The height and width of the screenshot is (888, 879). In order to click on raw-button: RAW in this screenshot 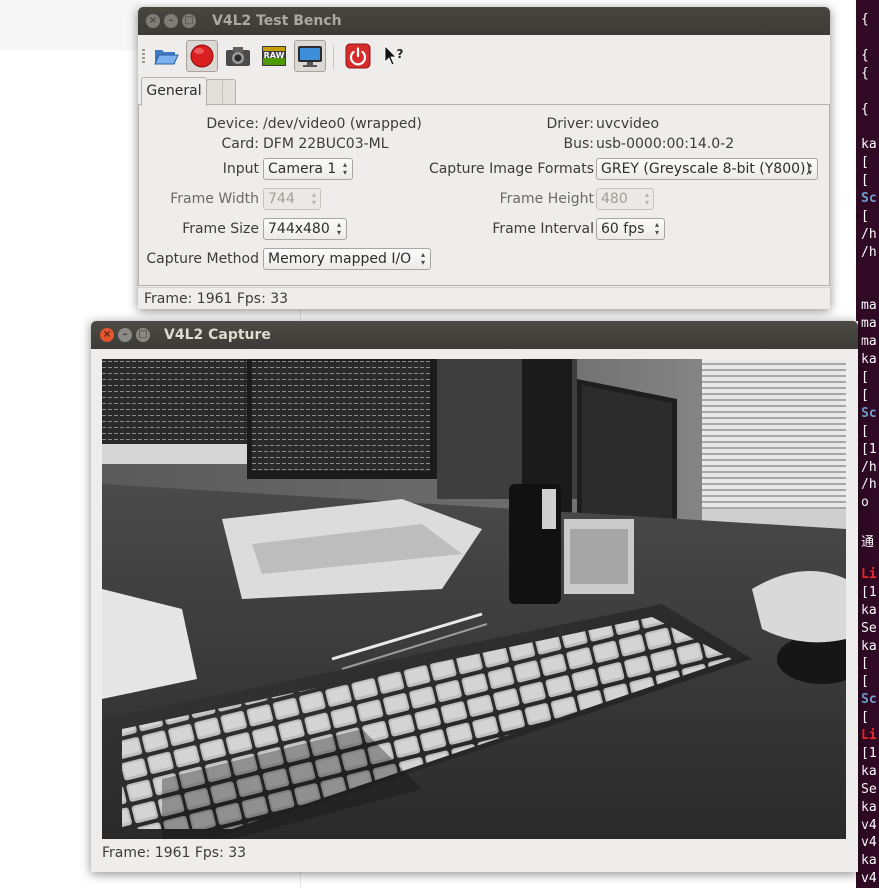, I will do `click(274, 56)`.